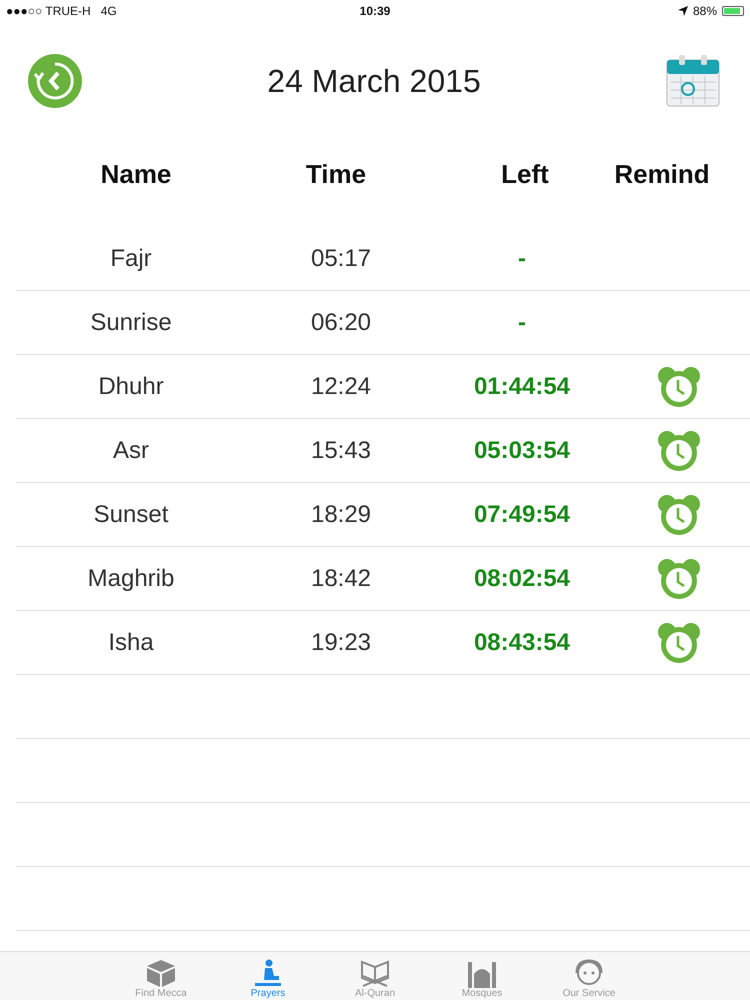 Image resolution: width=750 pixels, height=1000 pixels. What do you see at coordinates (108, 11) in the screenshot?
I see `network-label: 4G` at bounding box center [108, 11].